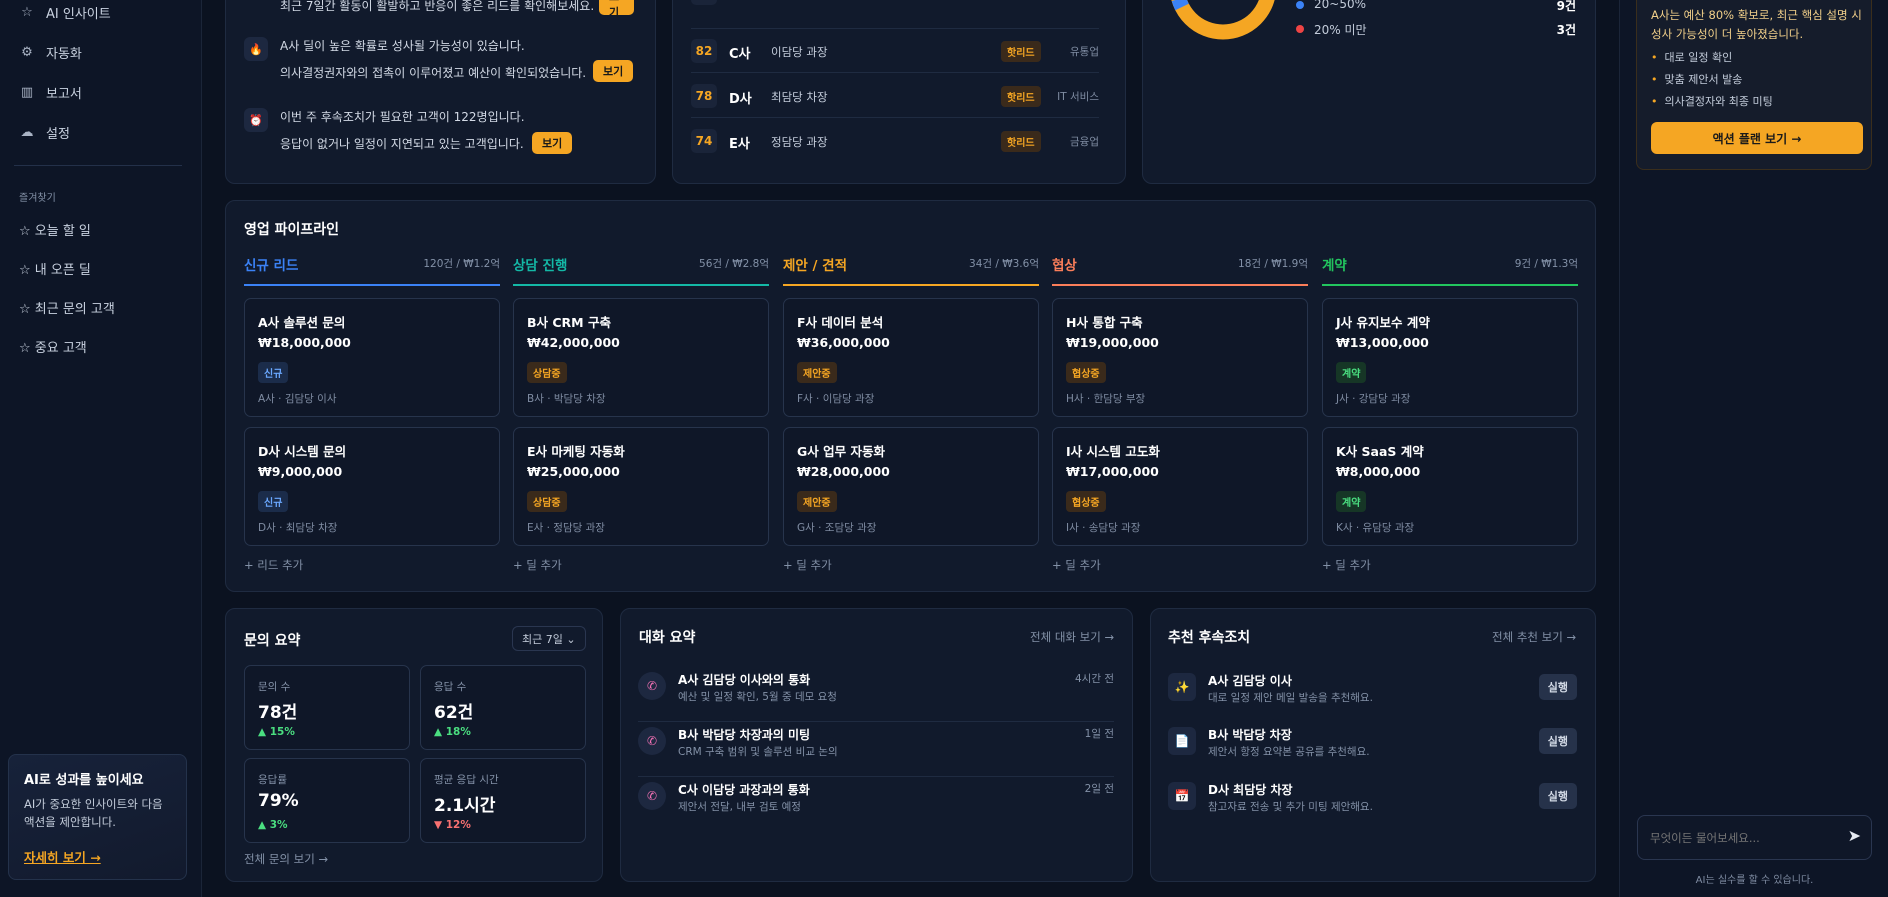 The height and width of the screenshot is (897, 1888). Describe the element at coordinates (734, 264) in the screenshot. I see `column-meta: 56건 / ₩2.8억` at that location.